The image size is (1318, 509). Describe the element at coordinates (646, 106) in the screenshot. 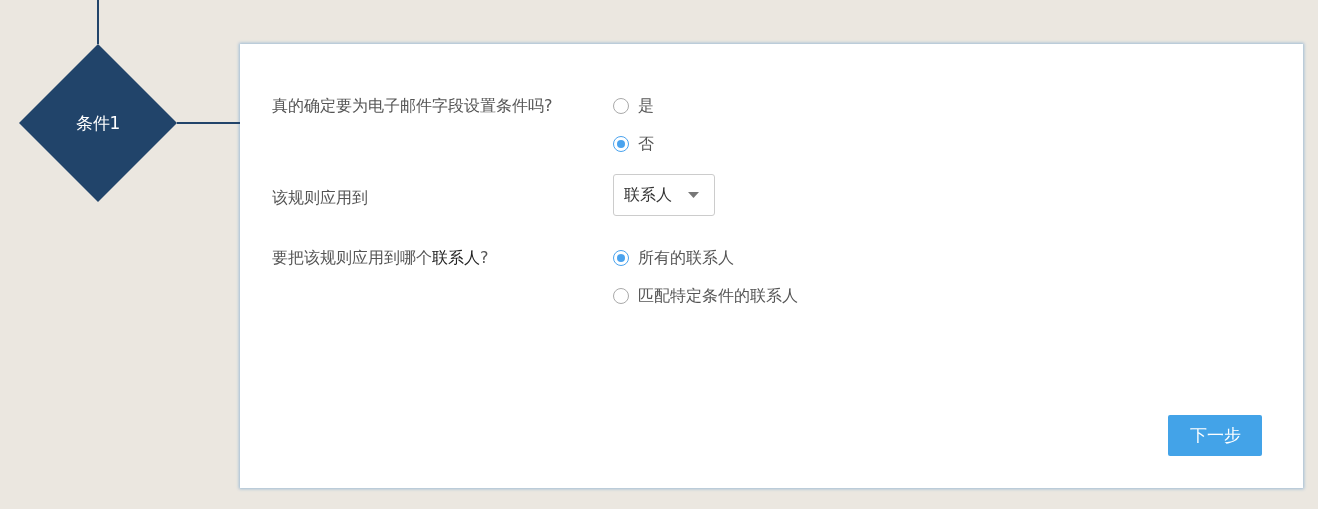

I see `option-label: 是` at that location.